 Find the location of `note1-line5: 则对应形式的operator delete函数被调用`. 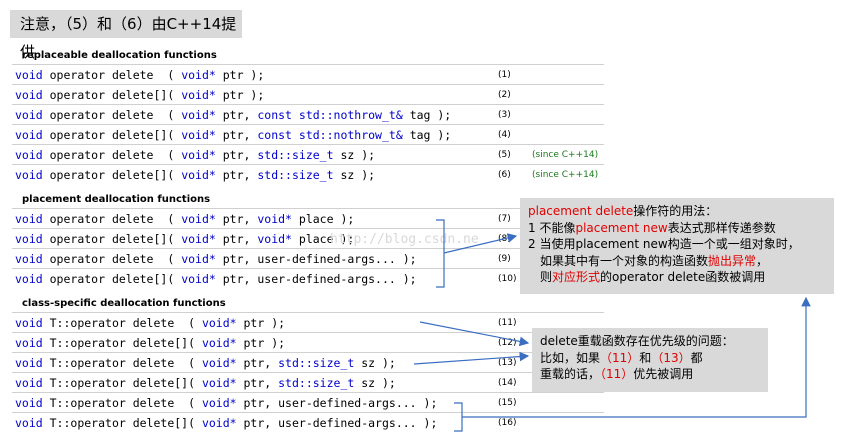

note1-line5: 则对应形式的operator delete函数被调用 is located at coordinates (677, 277).